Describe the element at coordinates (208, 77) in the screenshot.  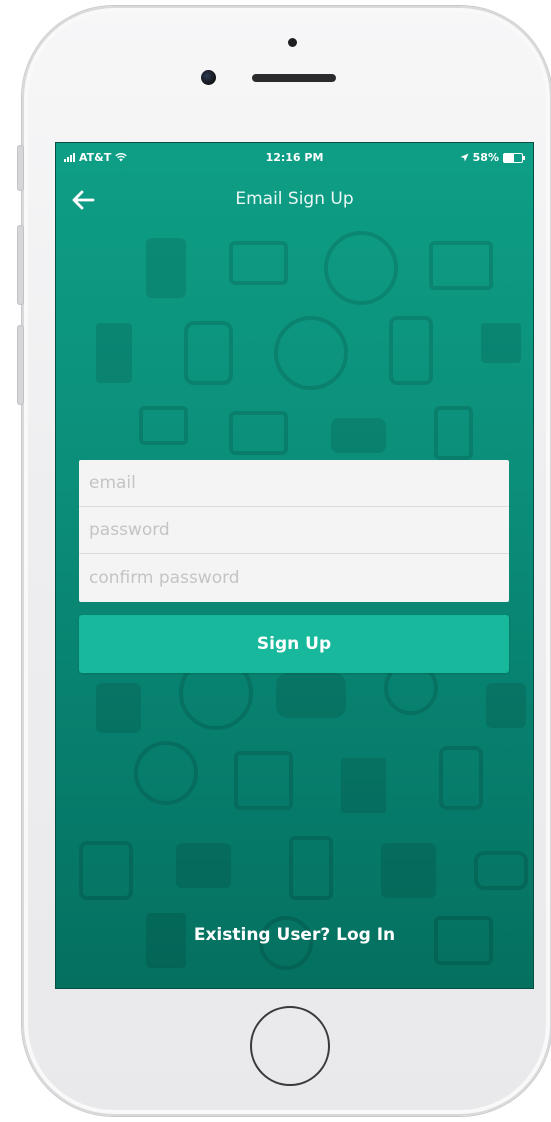
I see `front-camera` at that location.